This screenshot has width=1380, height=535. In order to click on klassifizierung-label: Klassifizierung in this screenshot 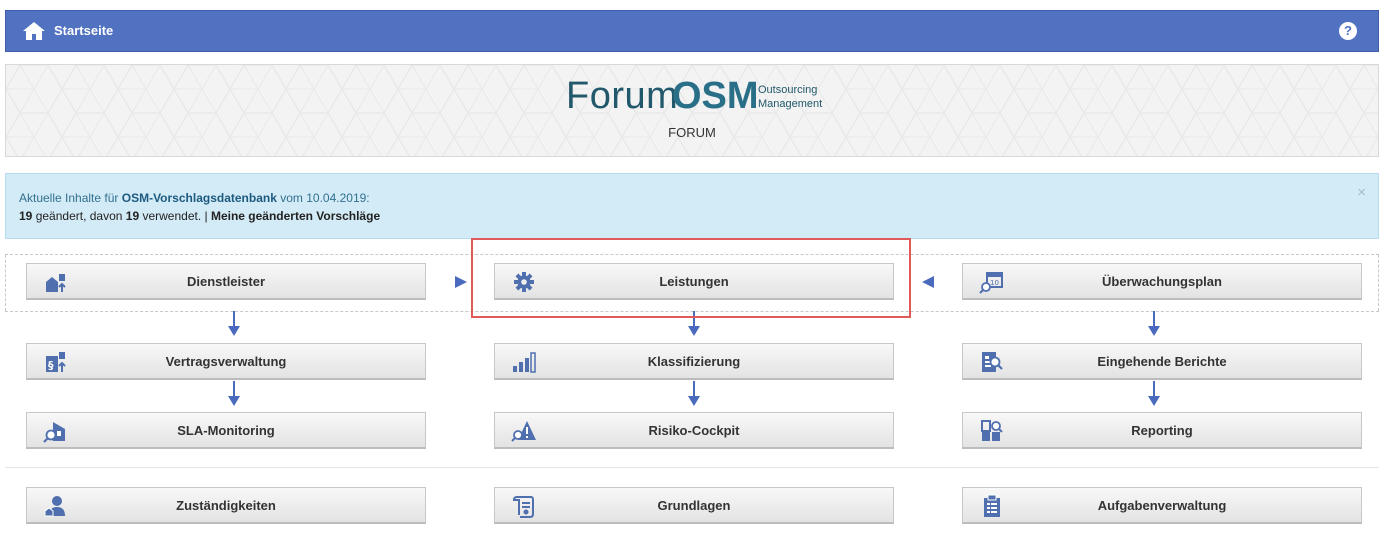, I will do `click(694, 361)`.